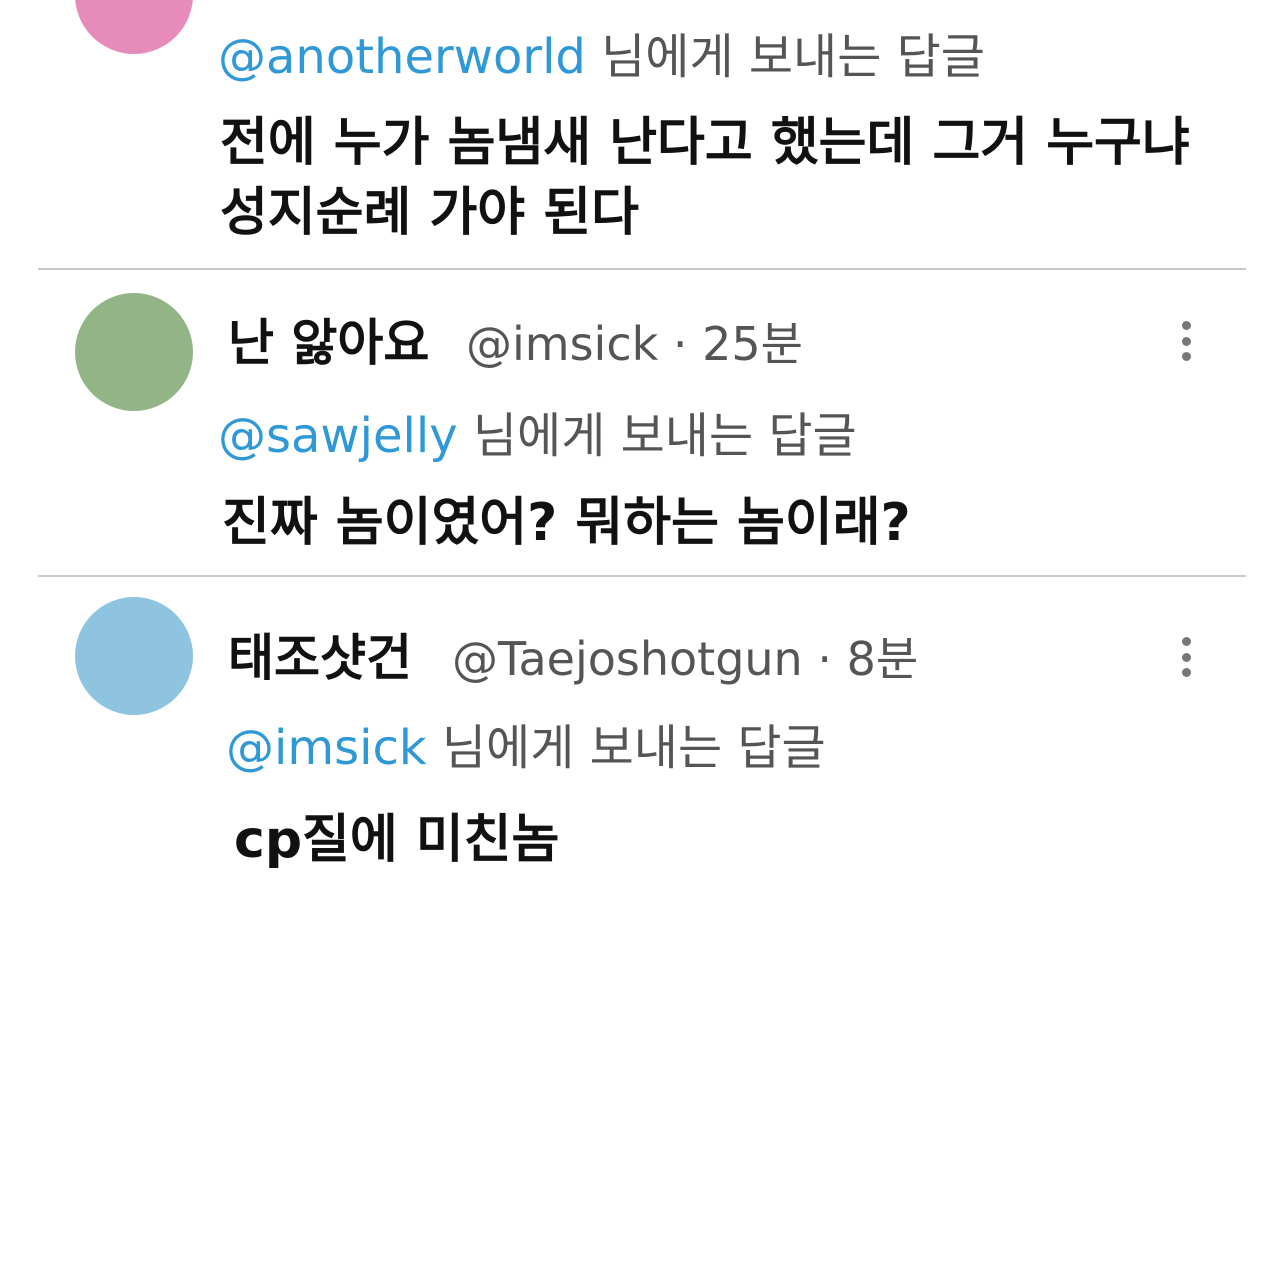  I want to click on tweet-body-line: 진짜 놈이였어? 뭐하는 놈이래?, so click(566, 523).